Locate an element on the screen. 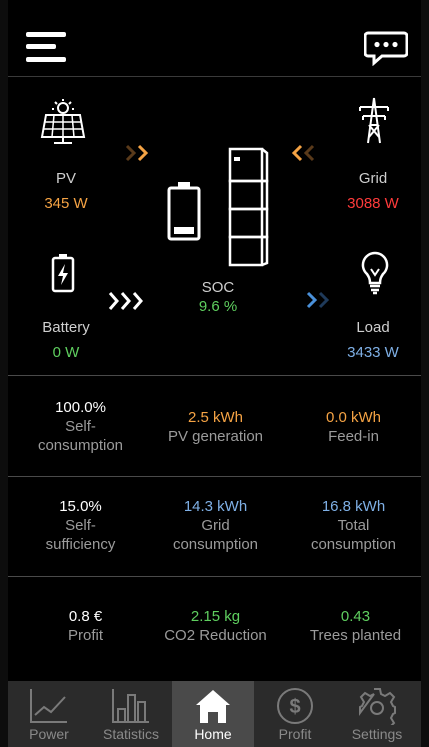 The width and height of the screenshot is (429, 747). message-icon is located at coordinates (386, 48).